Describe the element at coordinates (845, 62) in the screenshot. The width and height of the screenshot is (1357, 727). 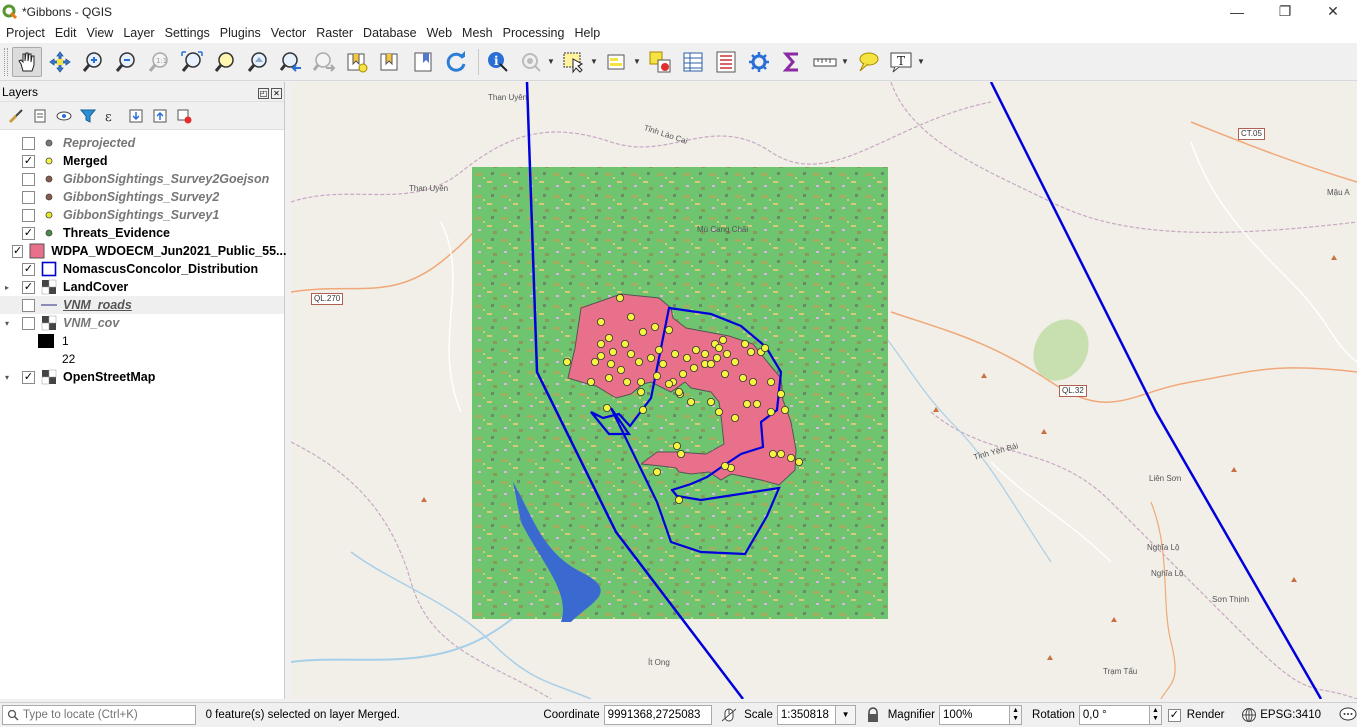
I see `measure-dropdown-arrow: ▼` at that location.